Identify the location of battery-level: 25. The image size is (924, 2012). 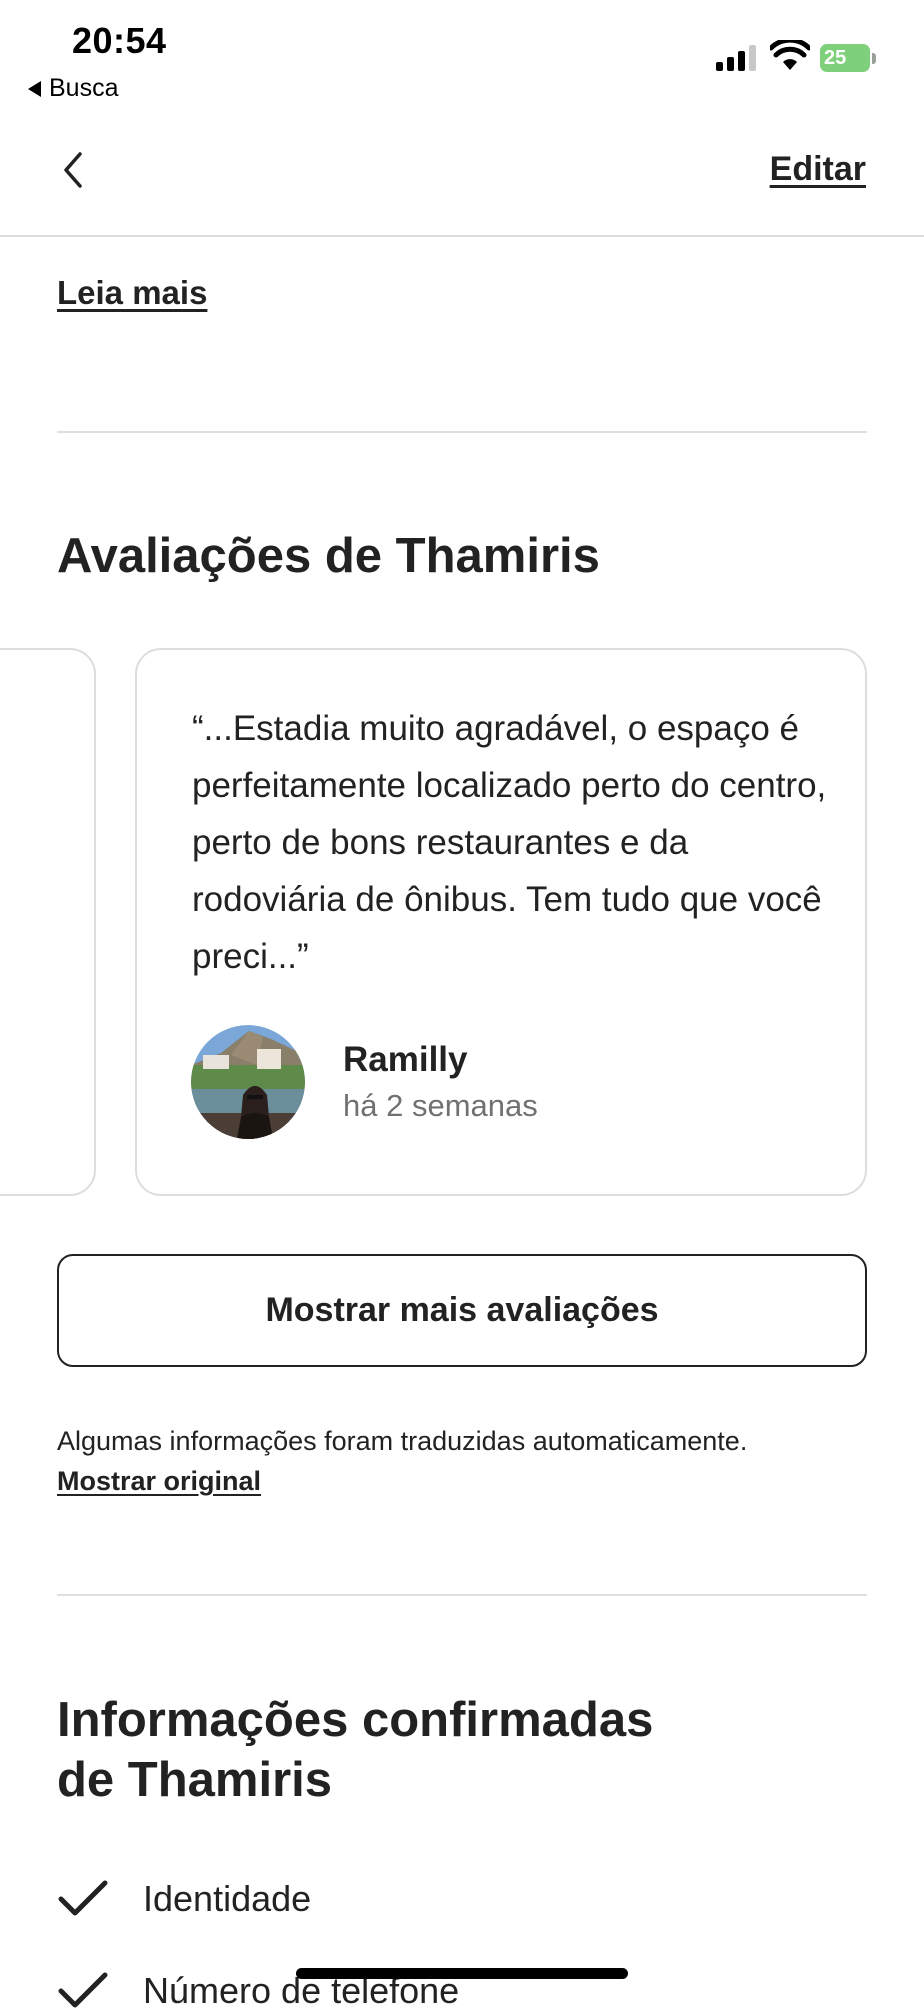
(835, 58).